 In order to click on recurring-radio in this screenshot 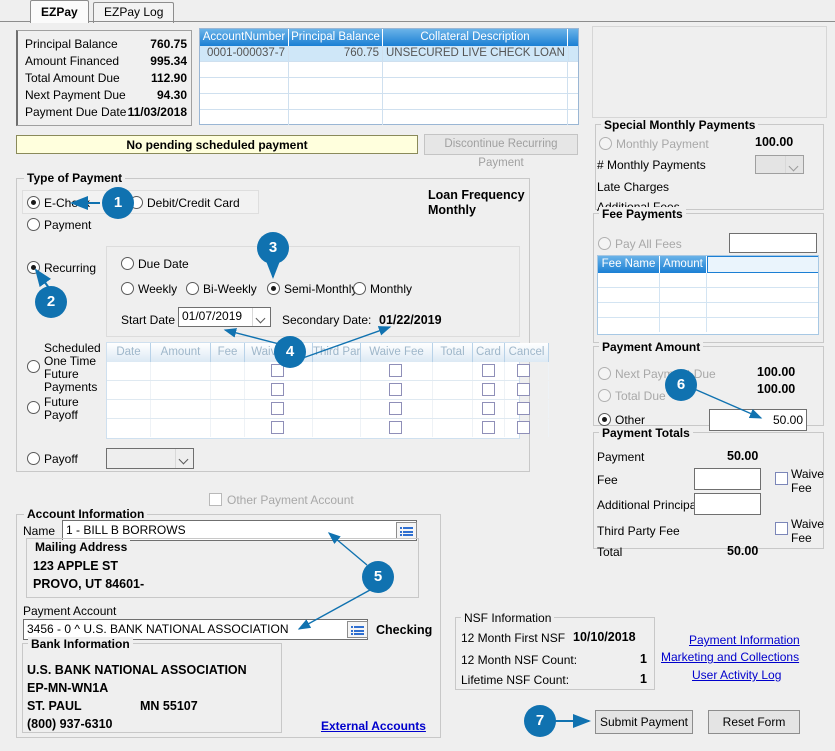, I will do `click(33, 267)`.